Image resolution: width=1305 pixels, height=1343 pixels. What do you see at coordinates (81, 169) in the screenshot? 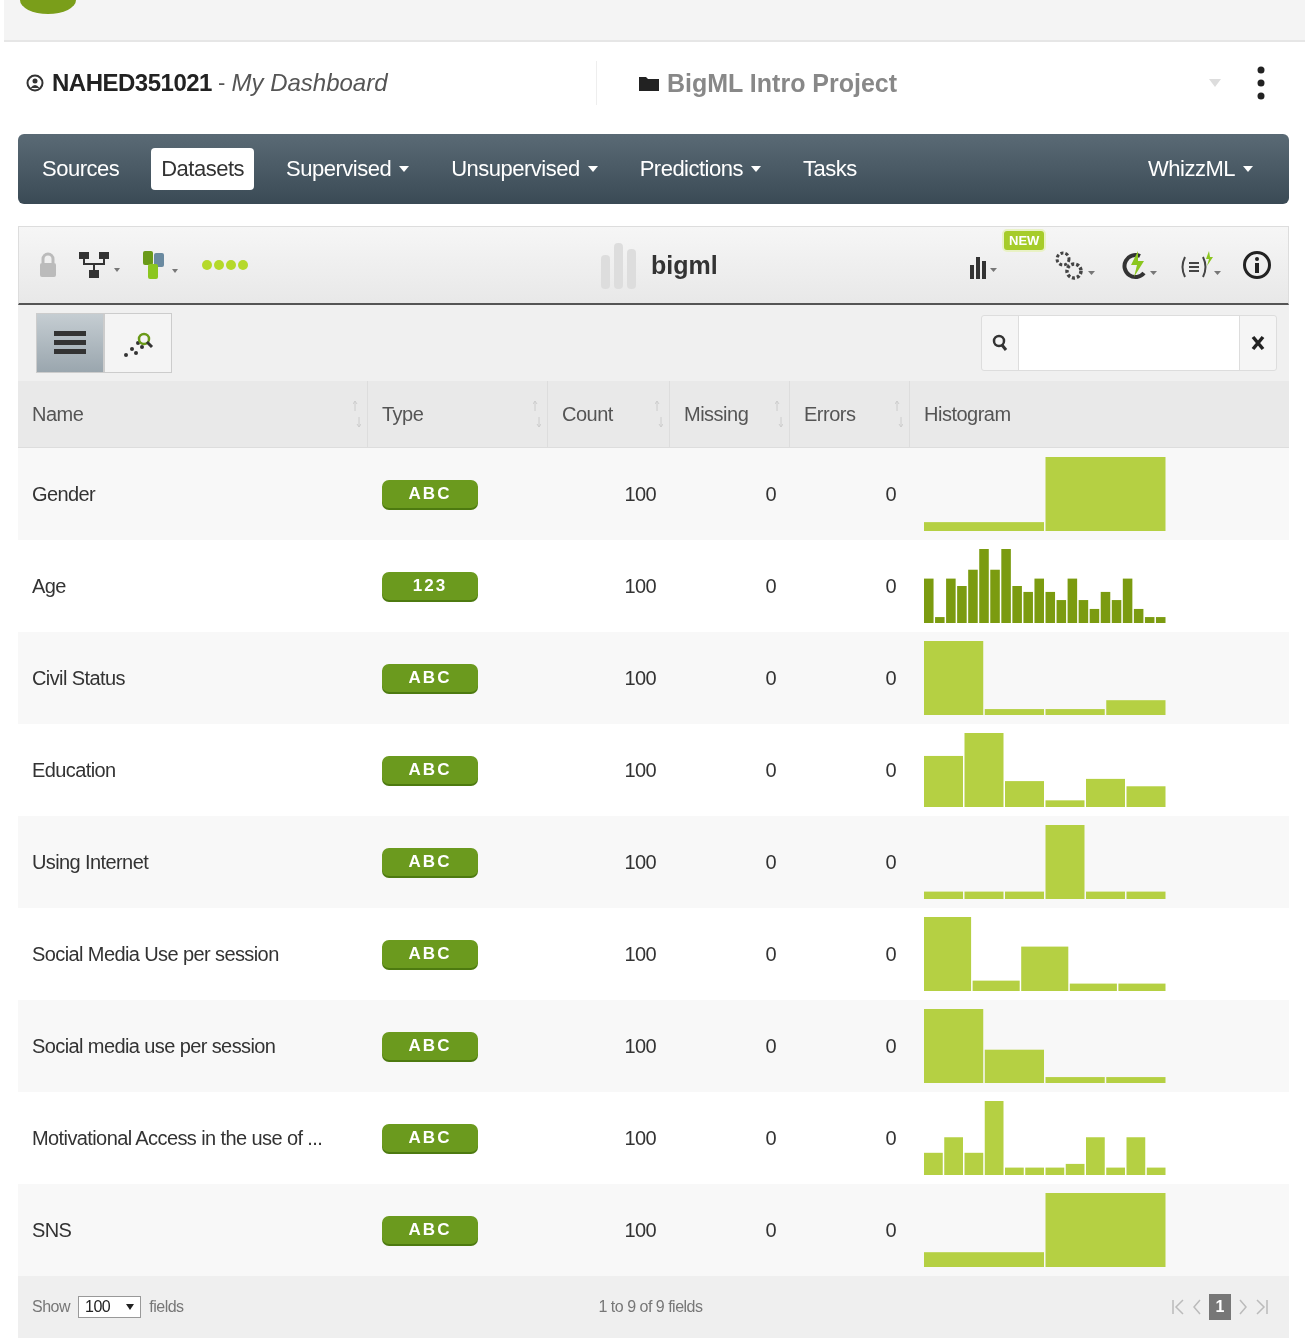
I see `nav-tab: Sources` at bounding box center [81, 169].